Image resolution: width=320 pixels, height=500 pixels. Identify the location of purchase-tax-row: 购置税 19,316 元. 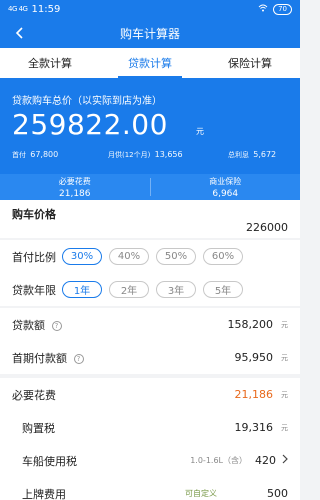
(150, 427).